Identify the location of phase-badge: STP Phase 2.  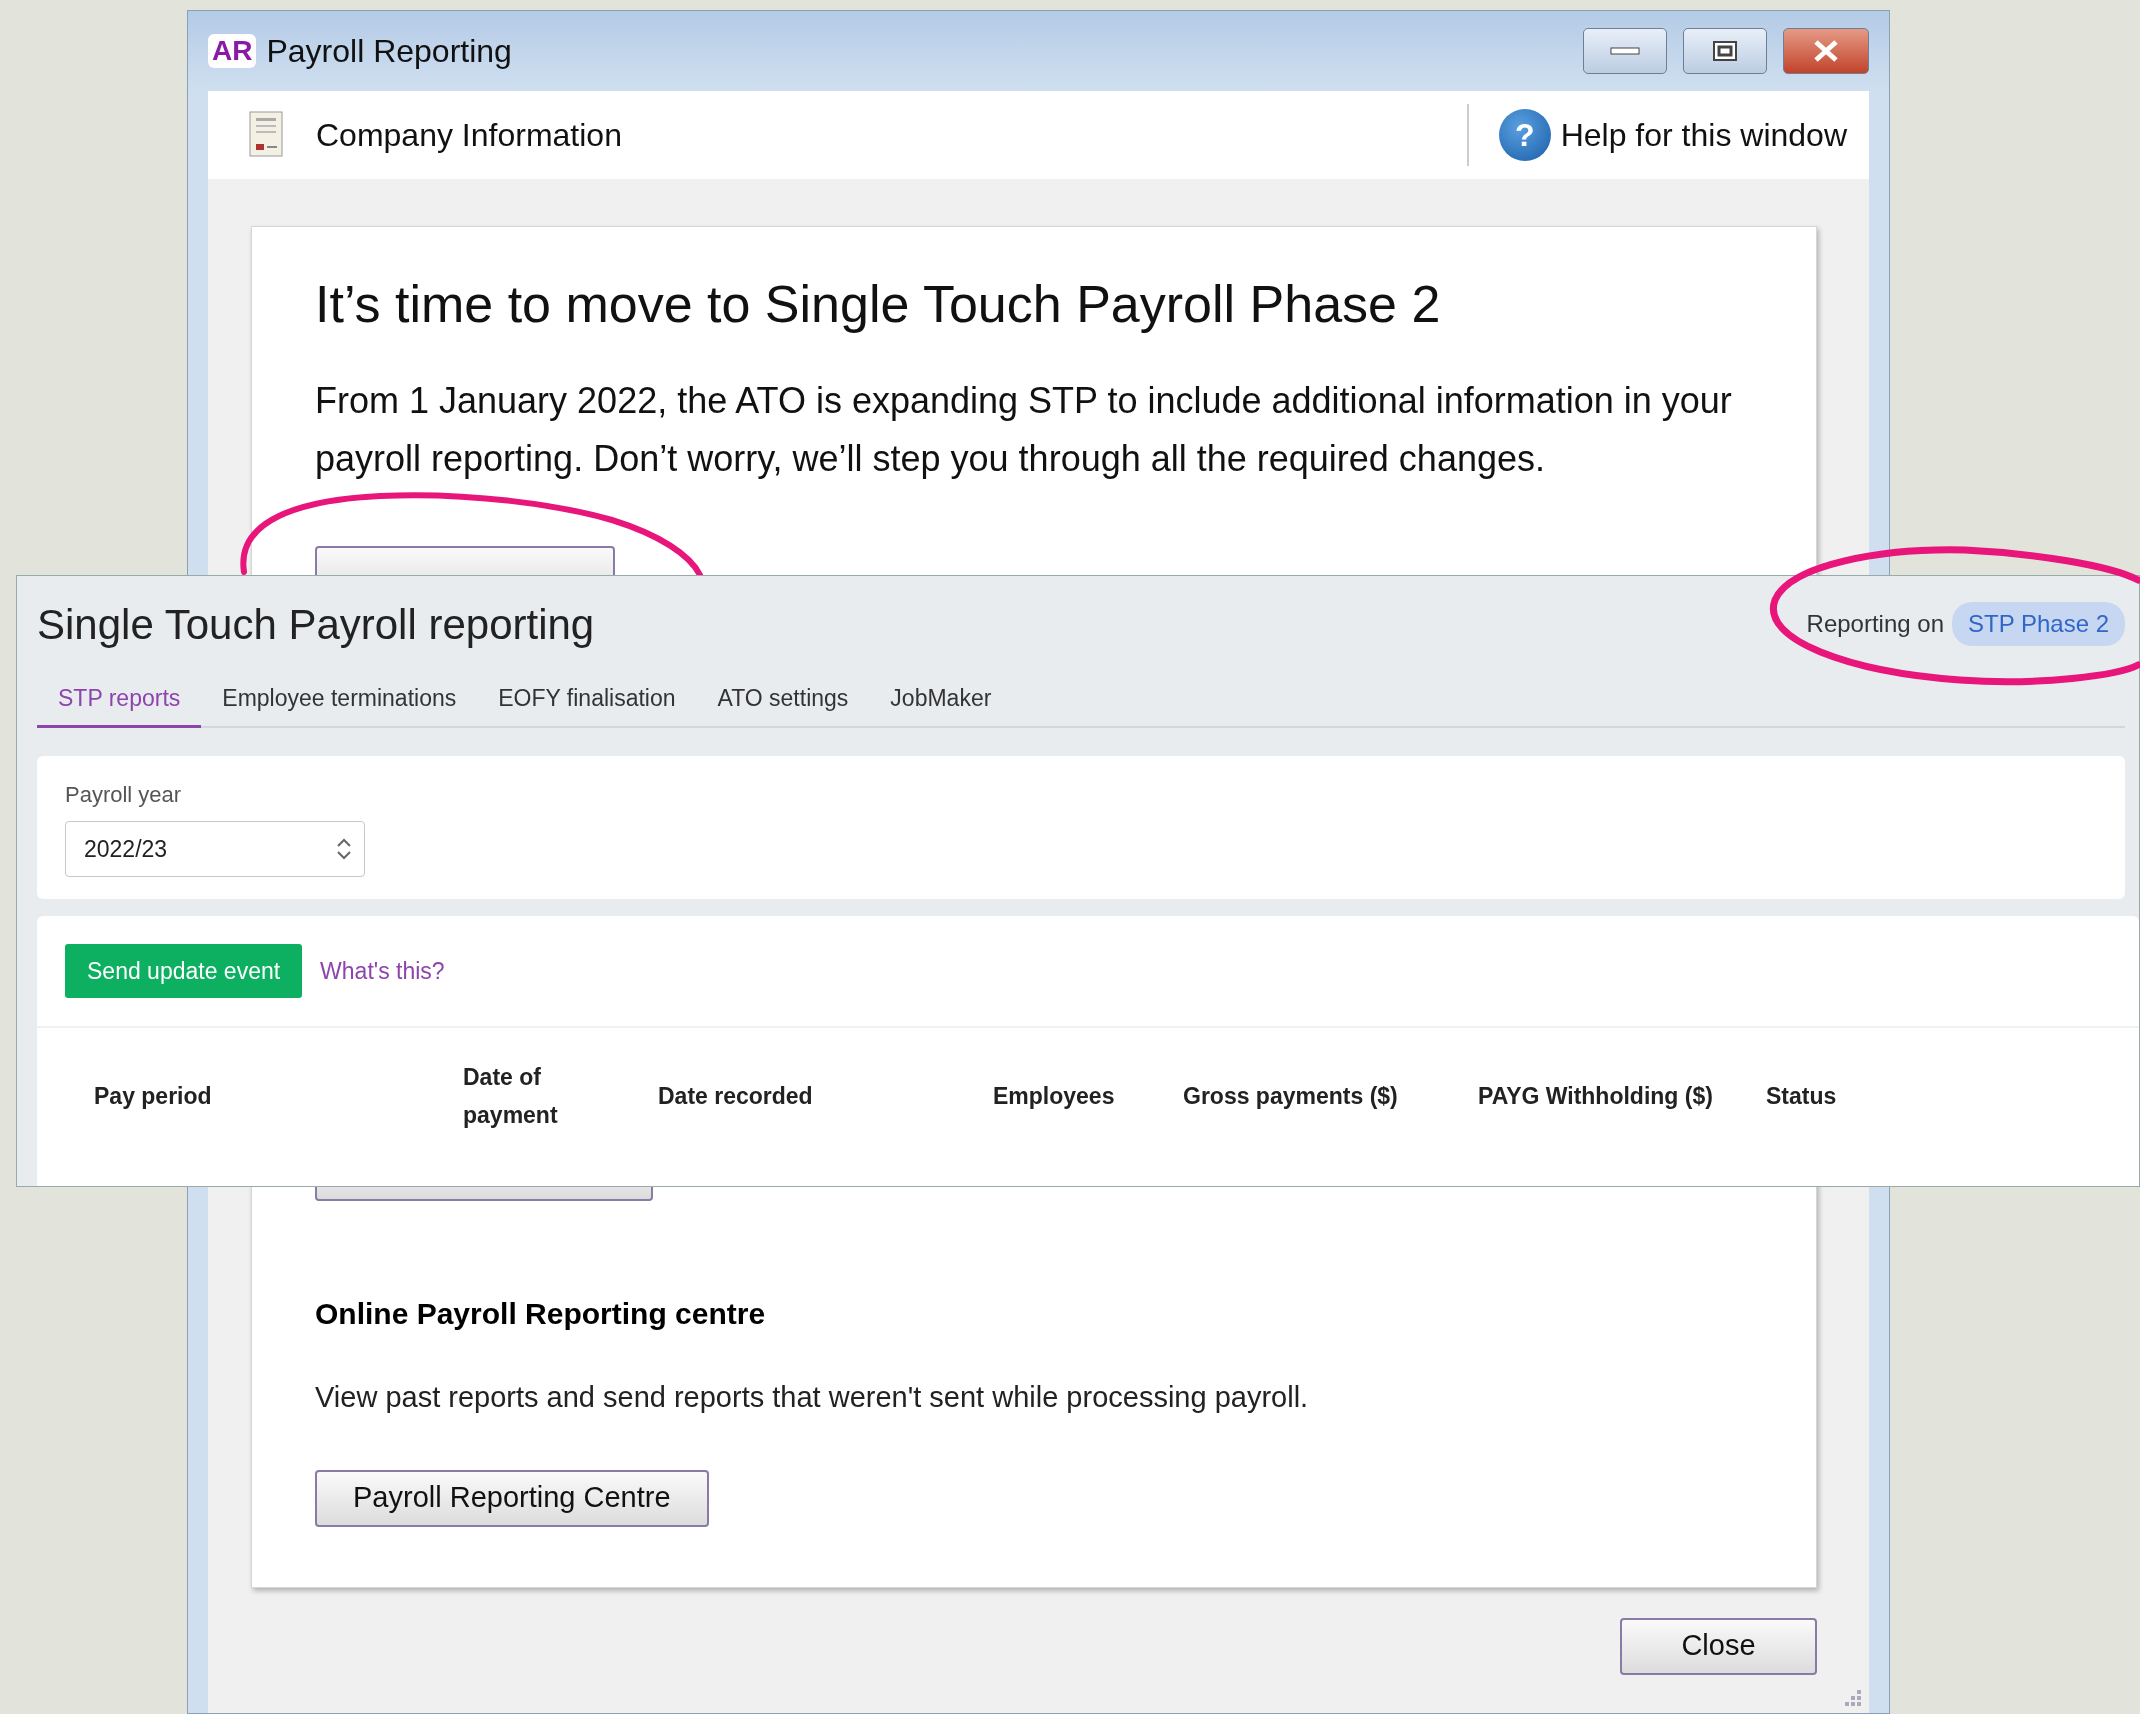
(2038, 624).